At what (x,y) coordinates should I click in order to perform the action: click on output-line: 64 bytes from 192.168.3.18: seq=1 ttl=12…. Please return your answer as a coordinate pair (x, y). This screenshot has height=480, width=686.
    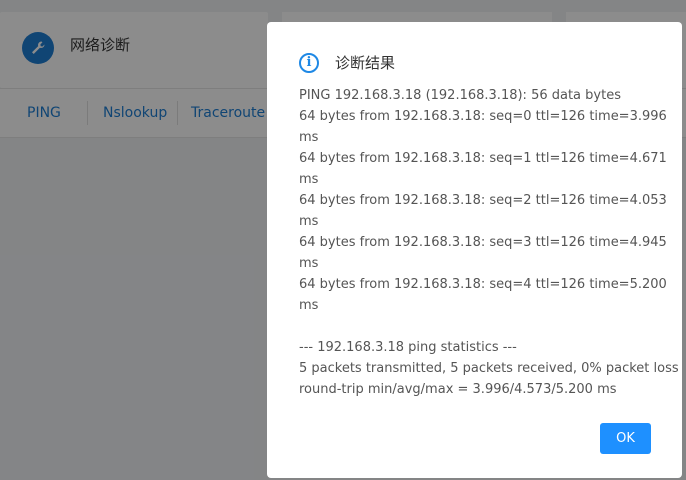
    Looking at the image, I should click on (483, 158).